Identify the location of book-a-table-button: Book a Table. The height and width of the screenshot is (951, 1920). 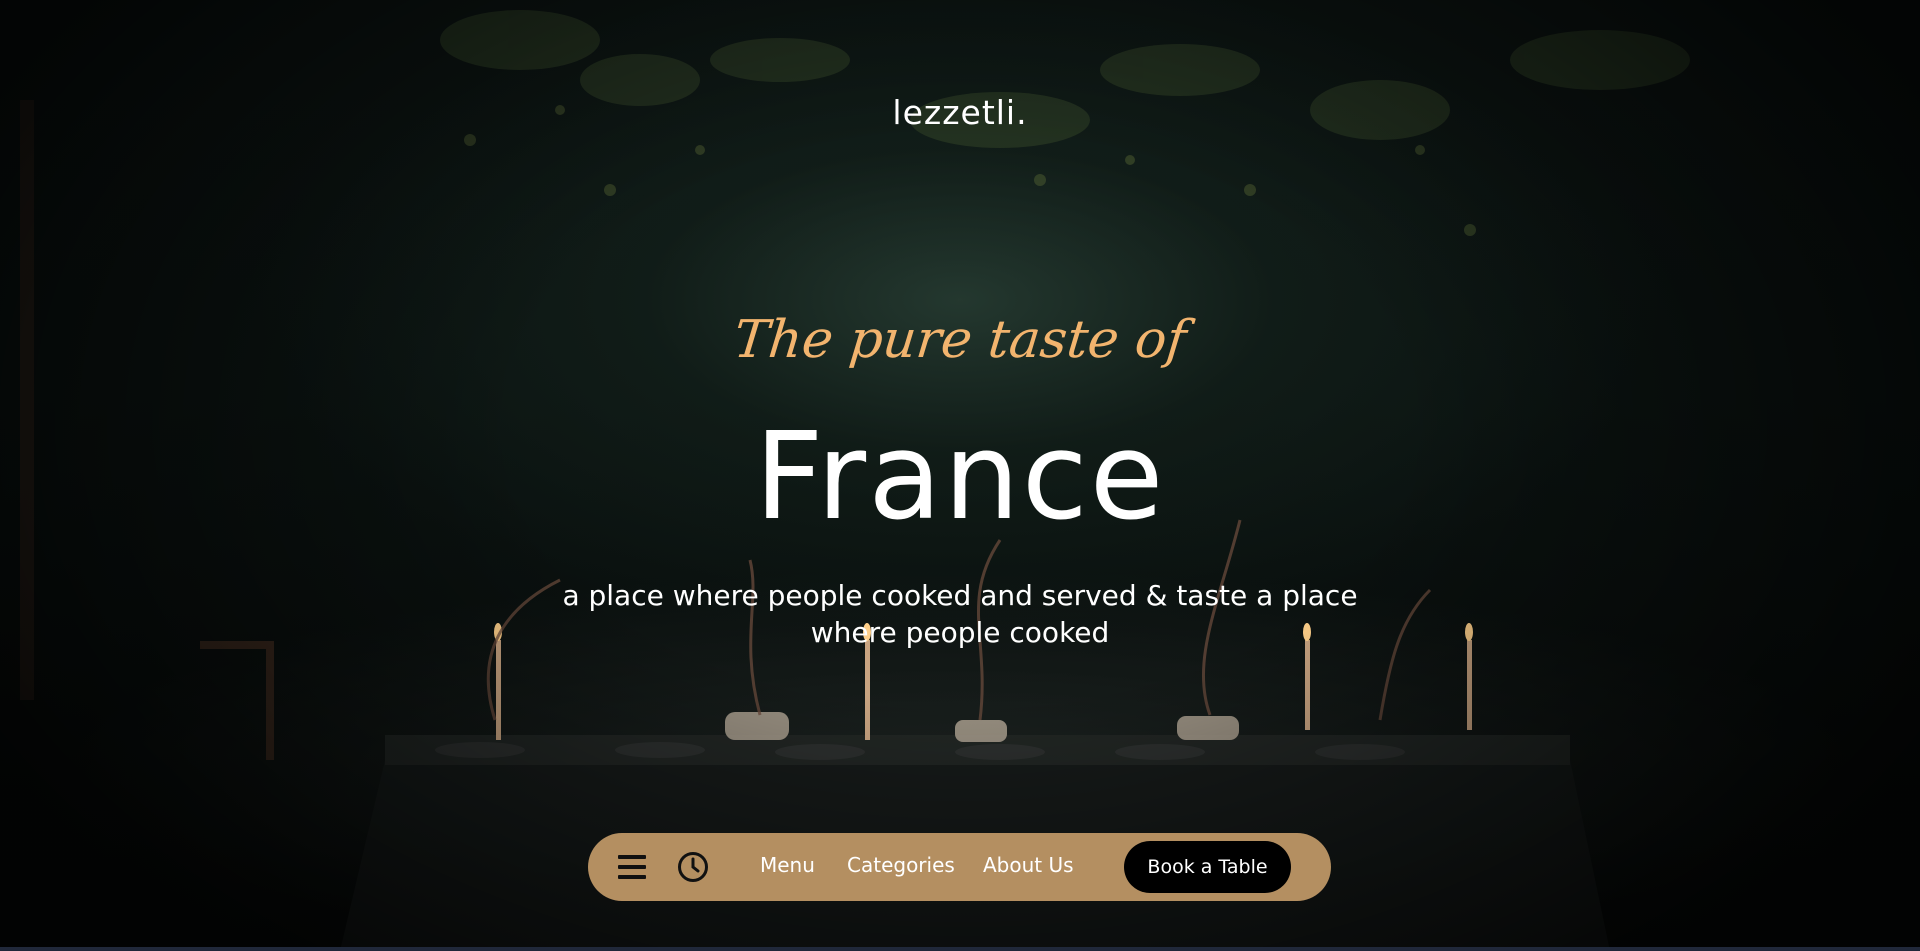
(1207, 867).